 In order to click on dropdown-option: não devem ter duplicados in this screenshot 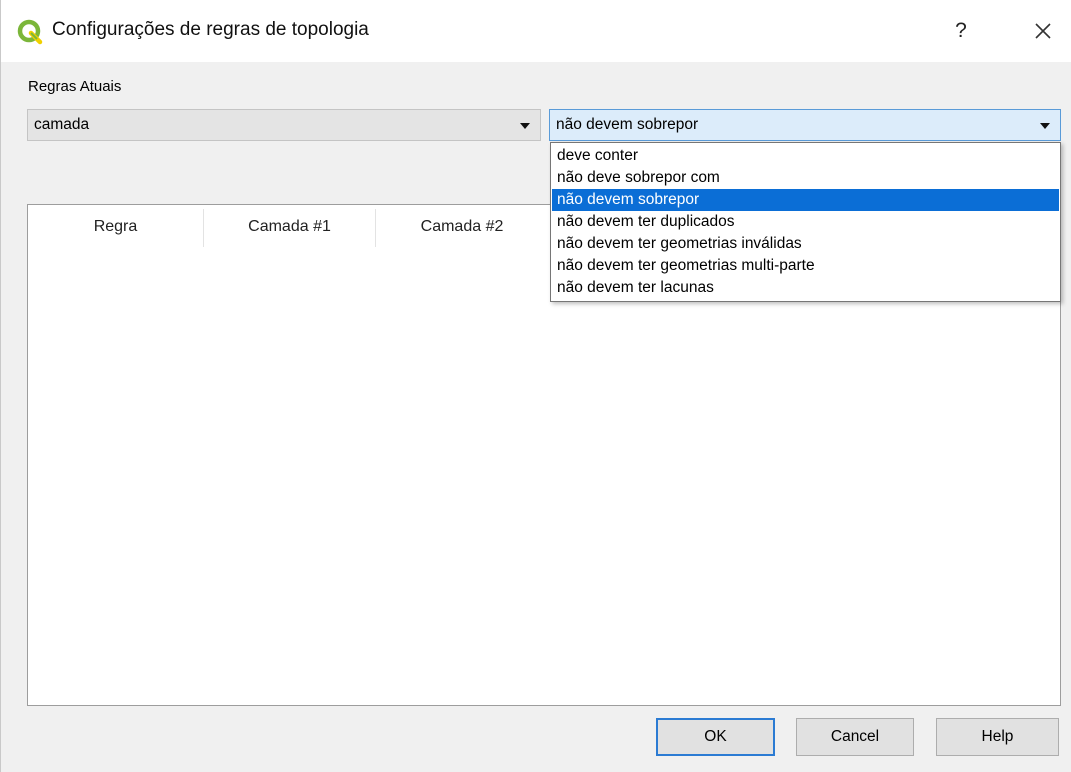, I will do `click(805, 222)`.